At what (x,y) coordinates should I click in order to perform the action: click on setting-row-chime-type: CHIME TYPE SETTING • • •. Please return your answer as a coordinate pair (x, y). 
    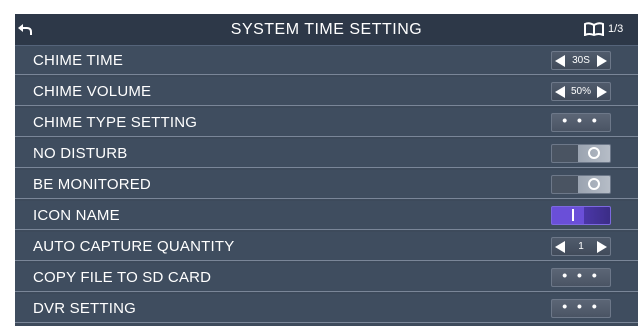
    Looking at the image, I should click on (326, 122).